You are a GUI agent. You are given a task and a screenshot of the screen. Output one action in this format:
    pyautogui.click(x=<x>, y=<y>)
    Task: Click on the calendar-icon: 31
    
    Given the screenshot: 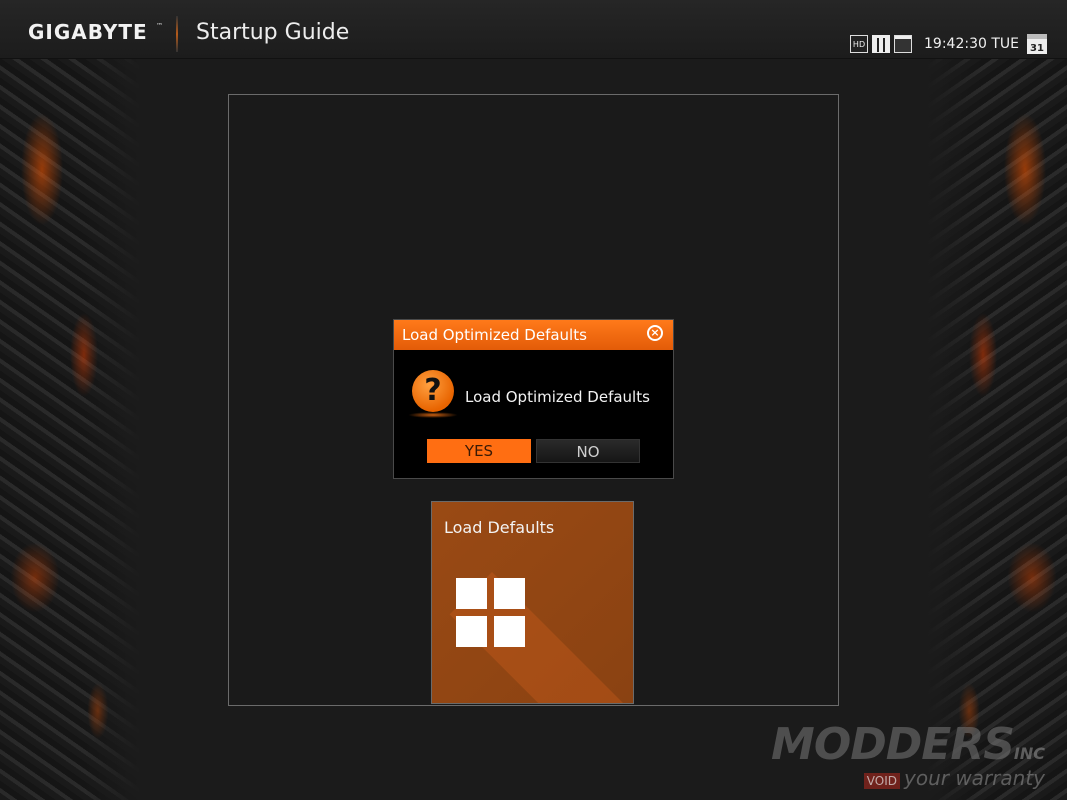 What is the action you would take?
    pyautogui.click(x=1037, y=44)
    